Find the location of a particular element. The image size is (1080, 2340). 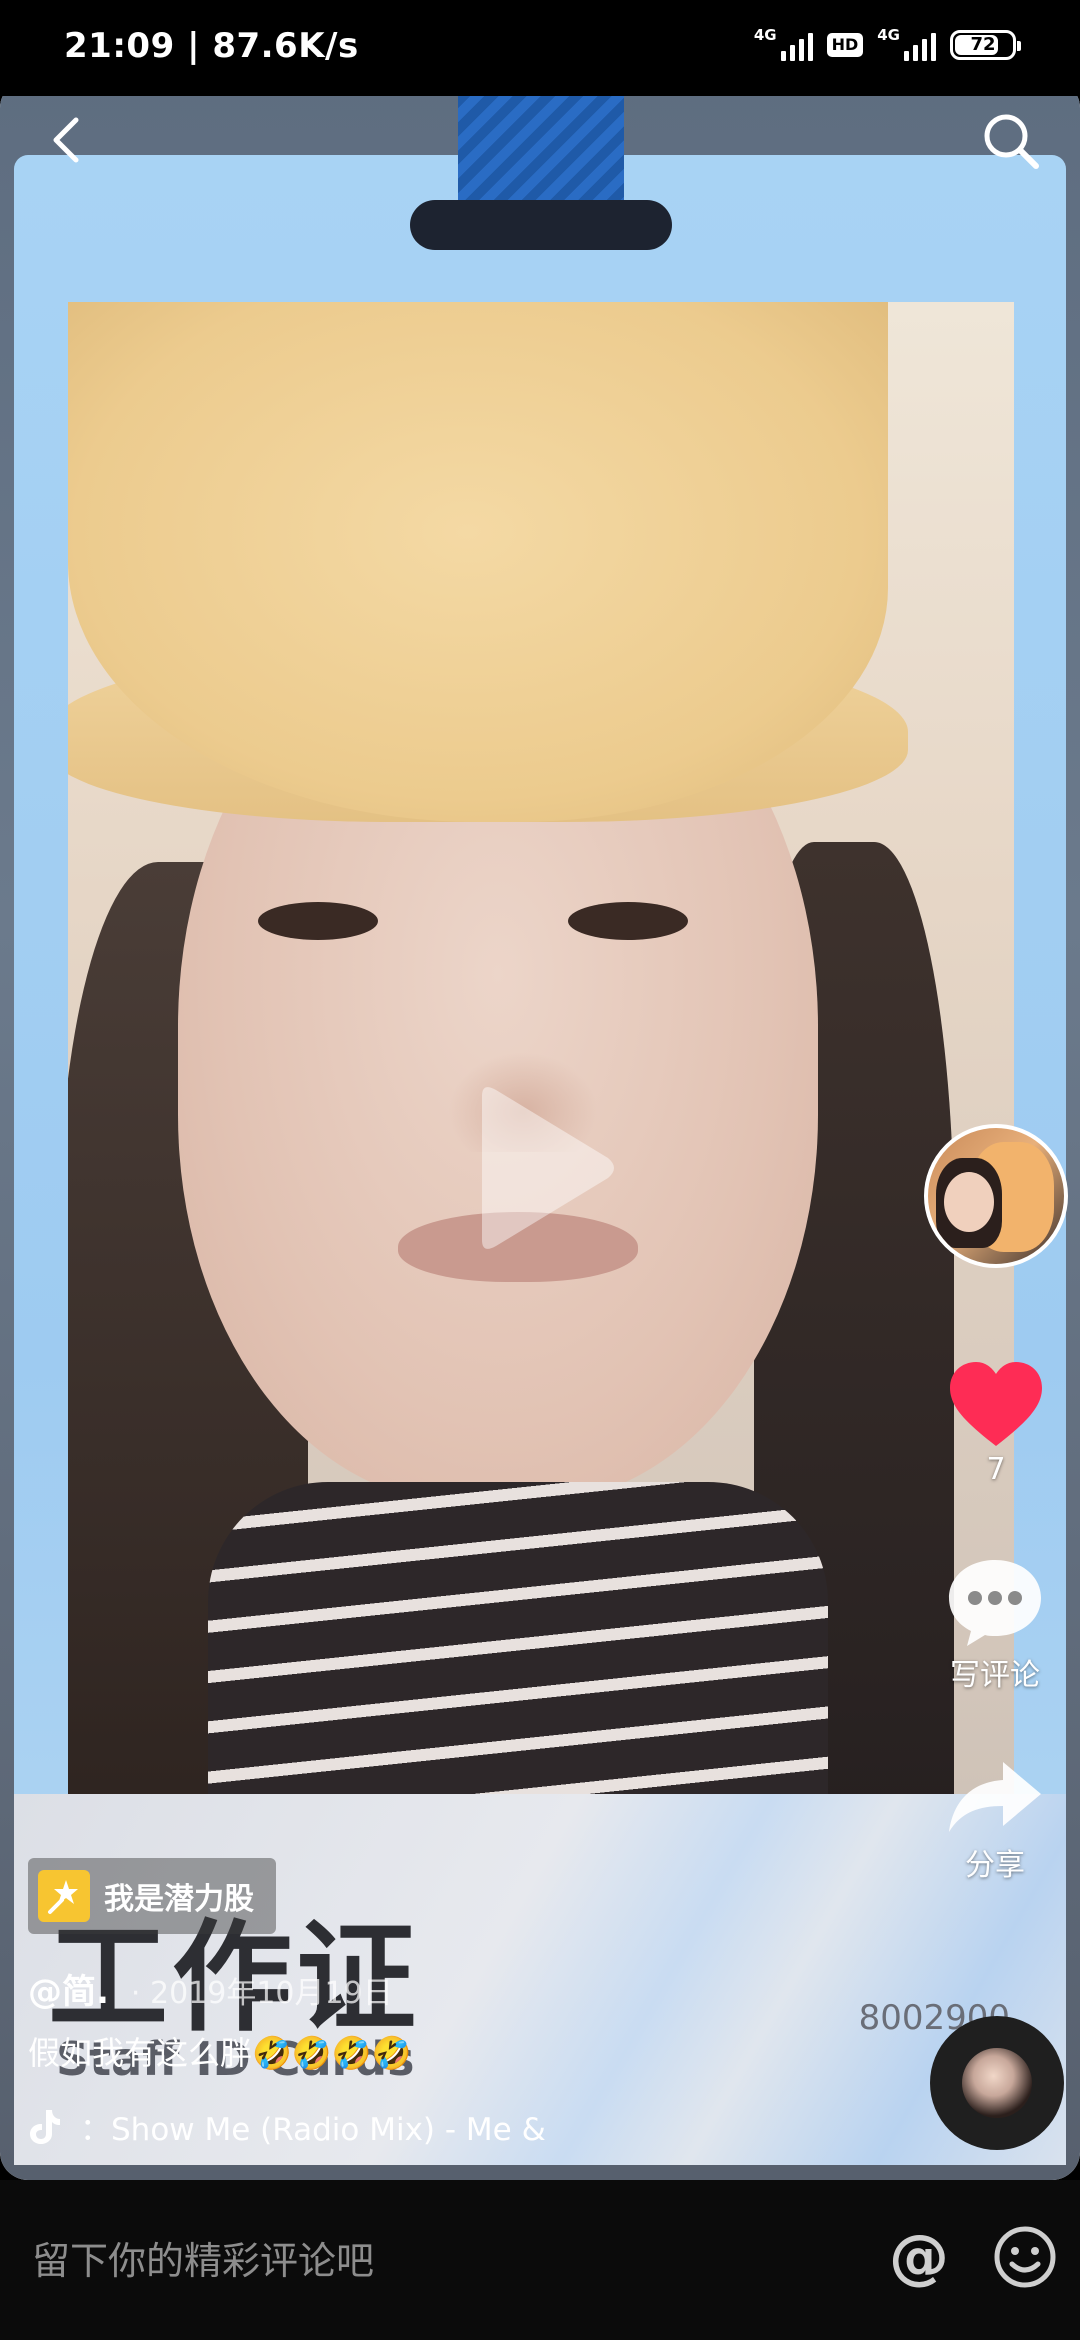

tiktok-note-icon is located at coordinates (45, 2126).